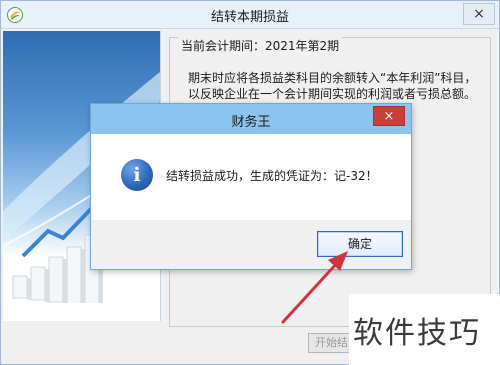 The image size is (500, 365). I want to click on dialog-titlebar: 财务王 ×, so click(251, 119).